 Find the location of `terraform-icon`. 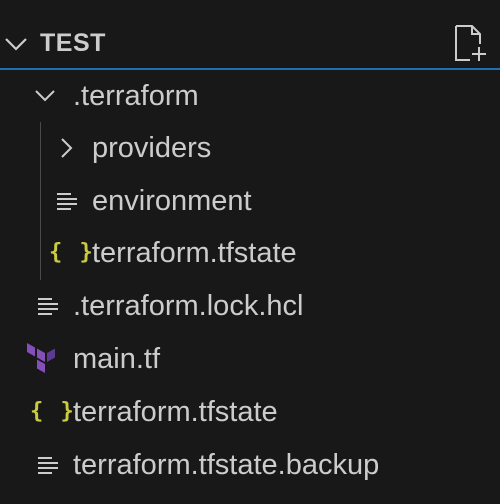

terraform-icon is located at coordinates (41, 358).